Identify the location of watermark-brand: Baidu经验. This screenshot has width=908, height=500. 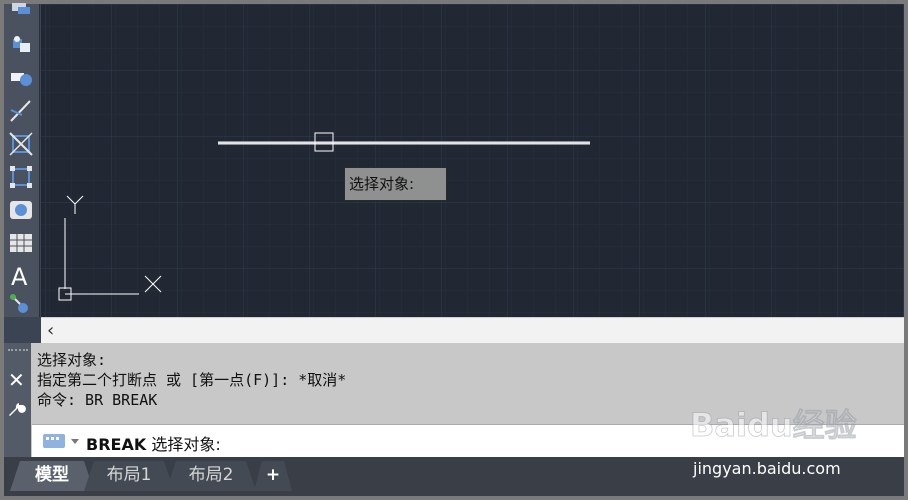
(773, 425).